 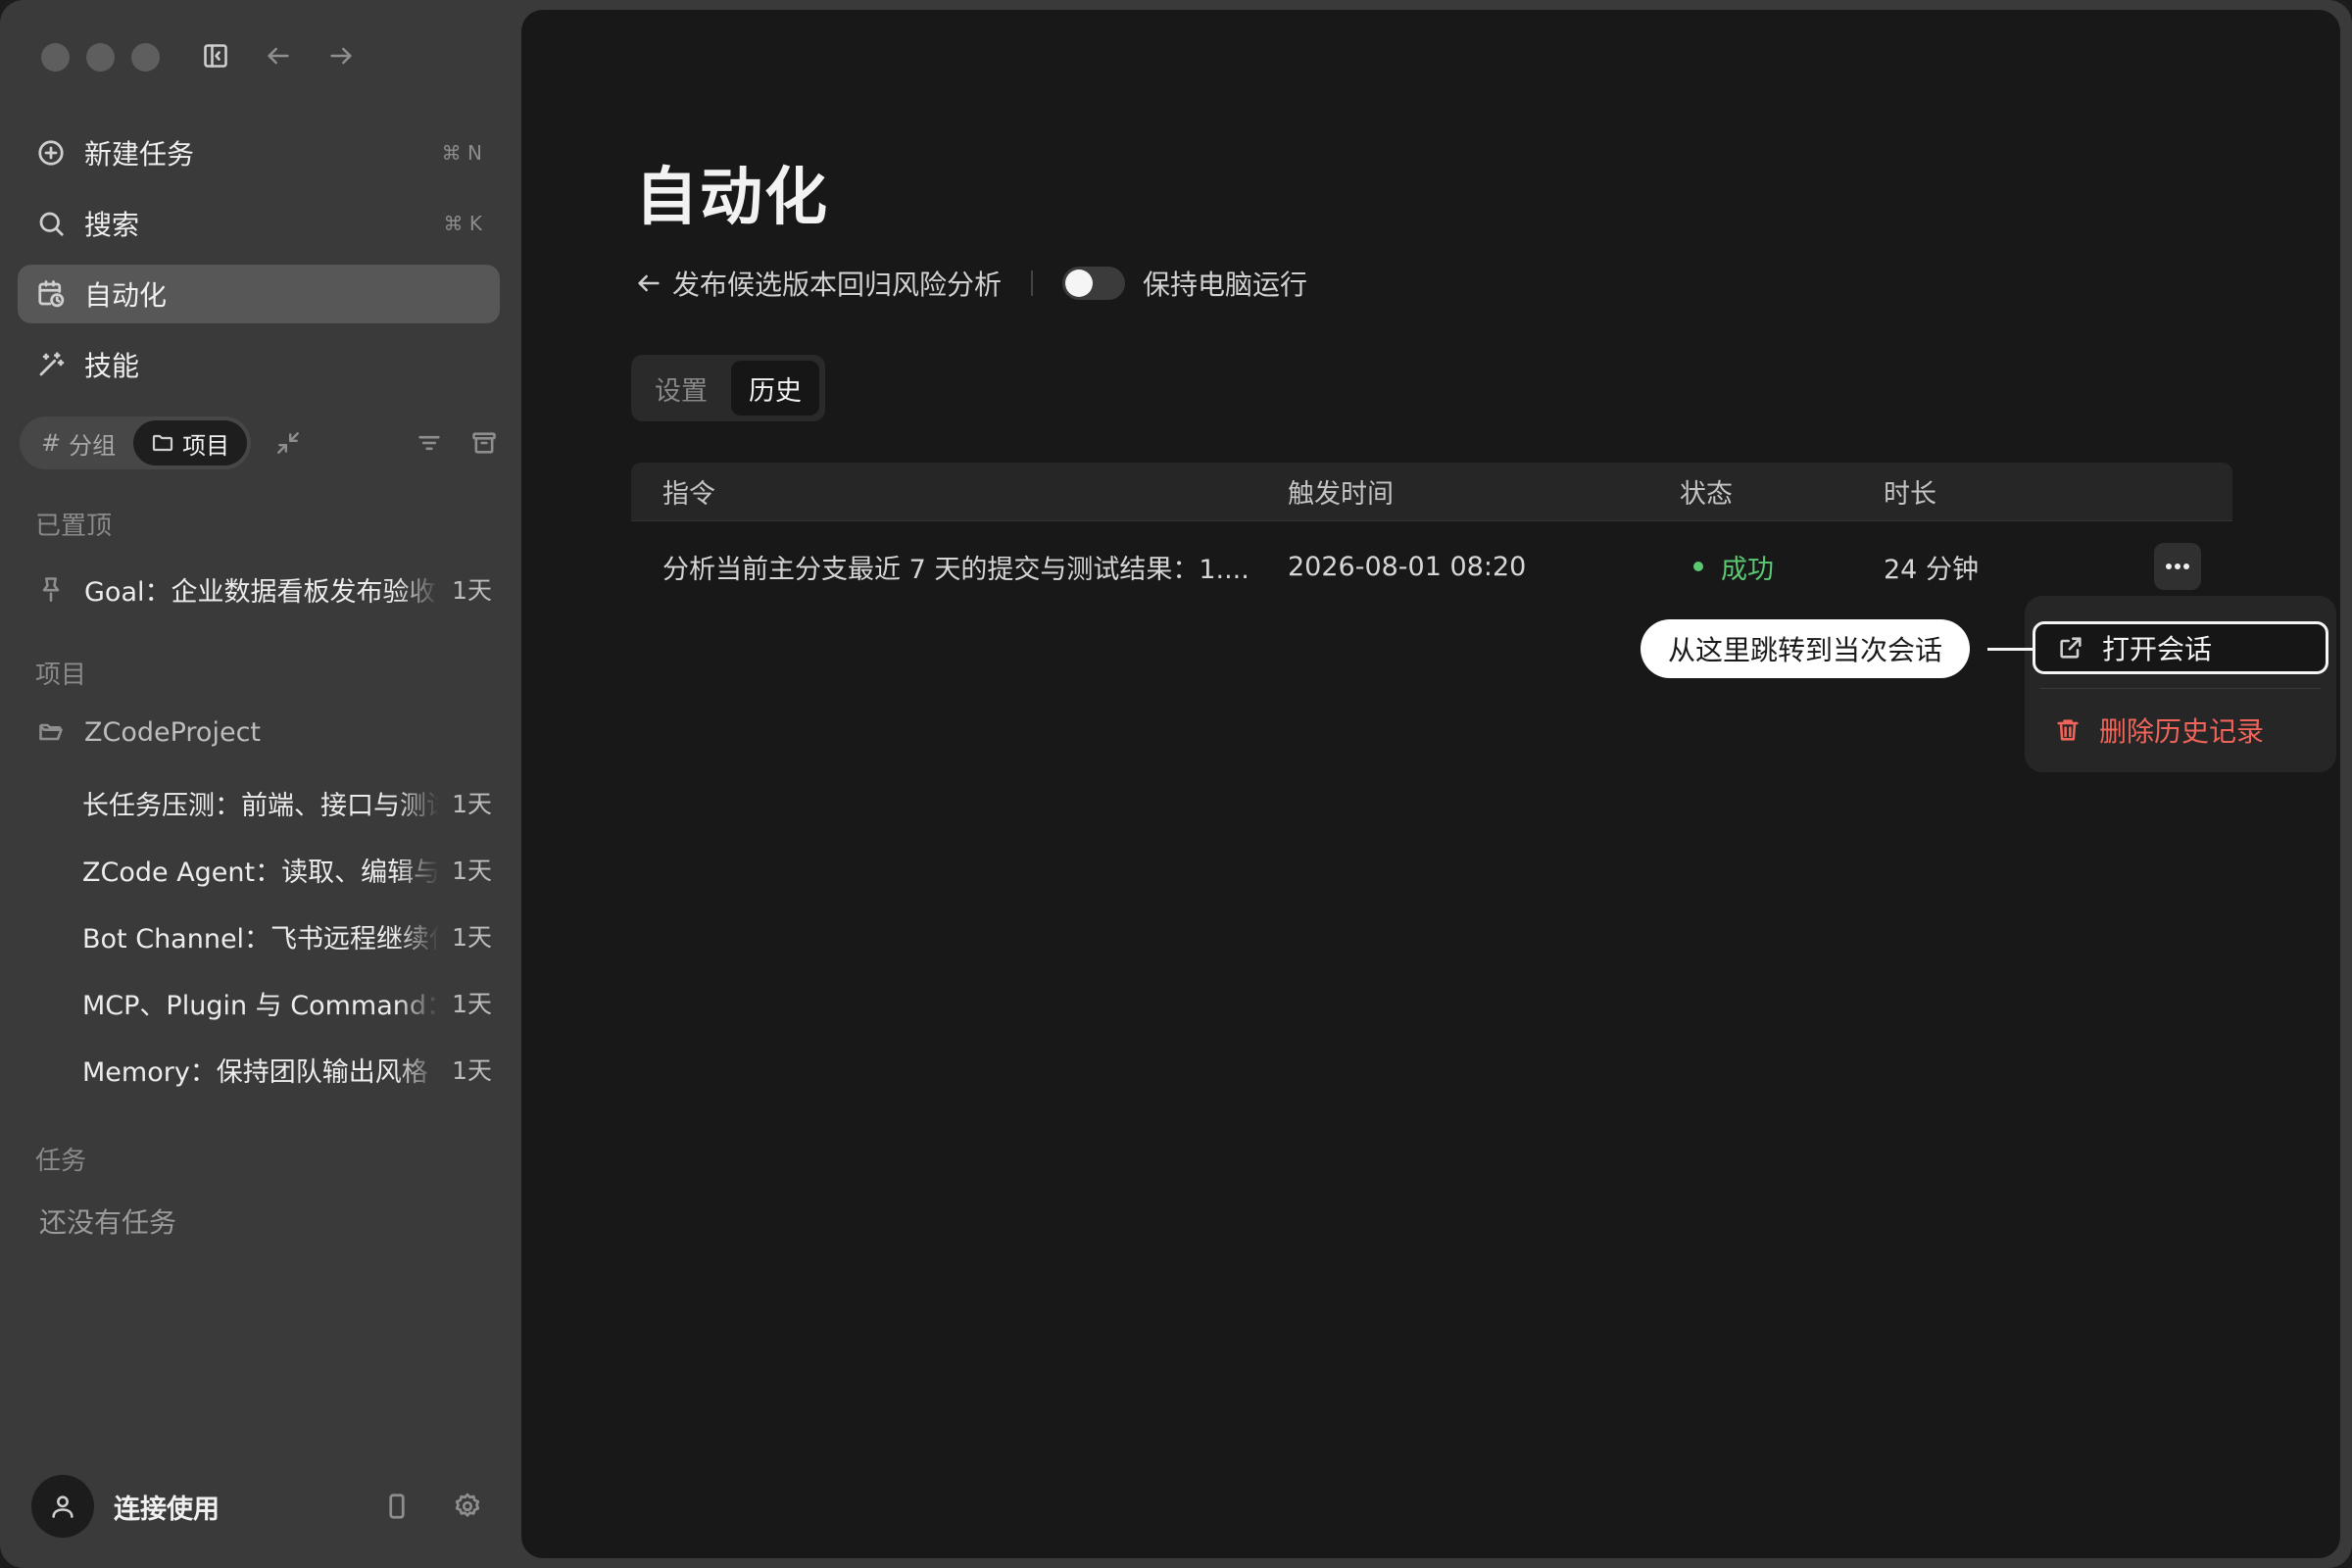 I want to click on footer-actions, so click(x=437, y=1506).